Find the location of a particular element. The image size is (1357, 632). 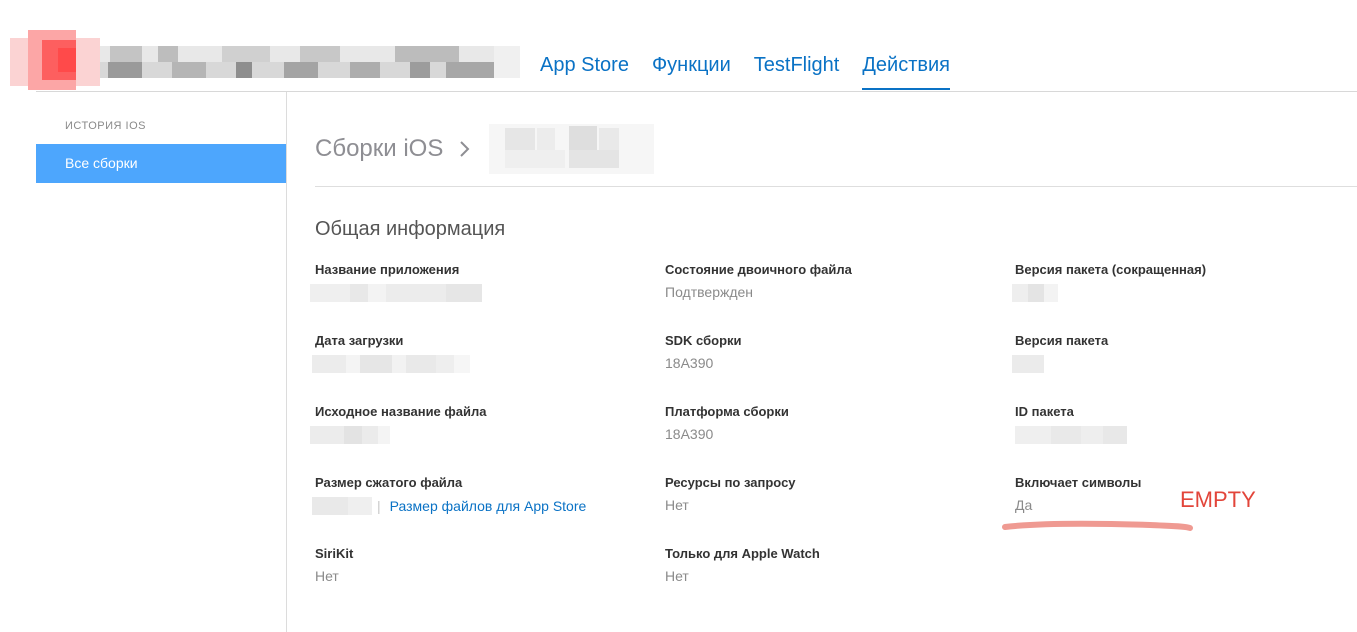

compressed-size-row: | Размер файлов для App Store is located at coordinates (478, 506).